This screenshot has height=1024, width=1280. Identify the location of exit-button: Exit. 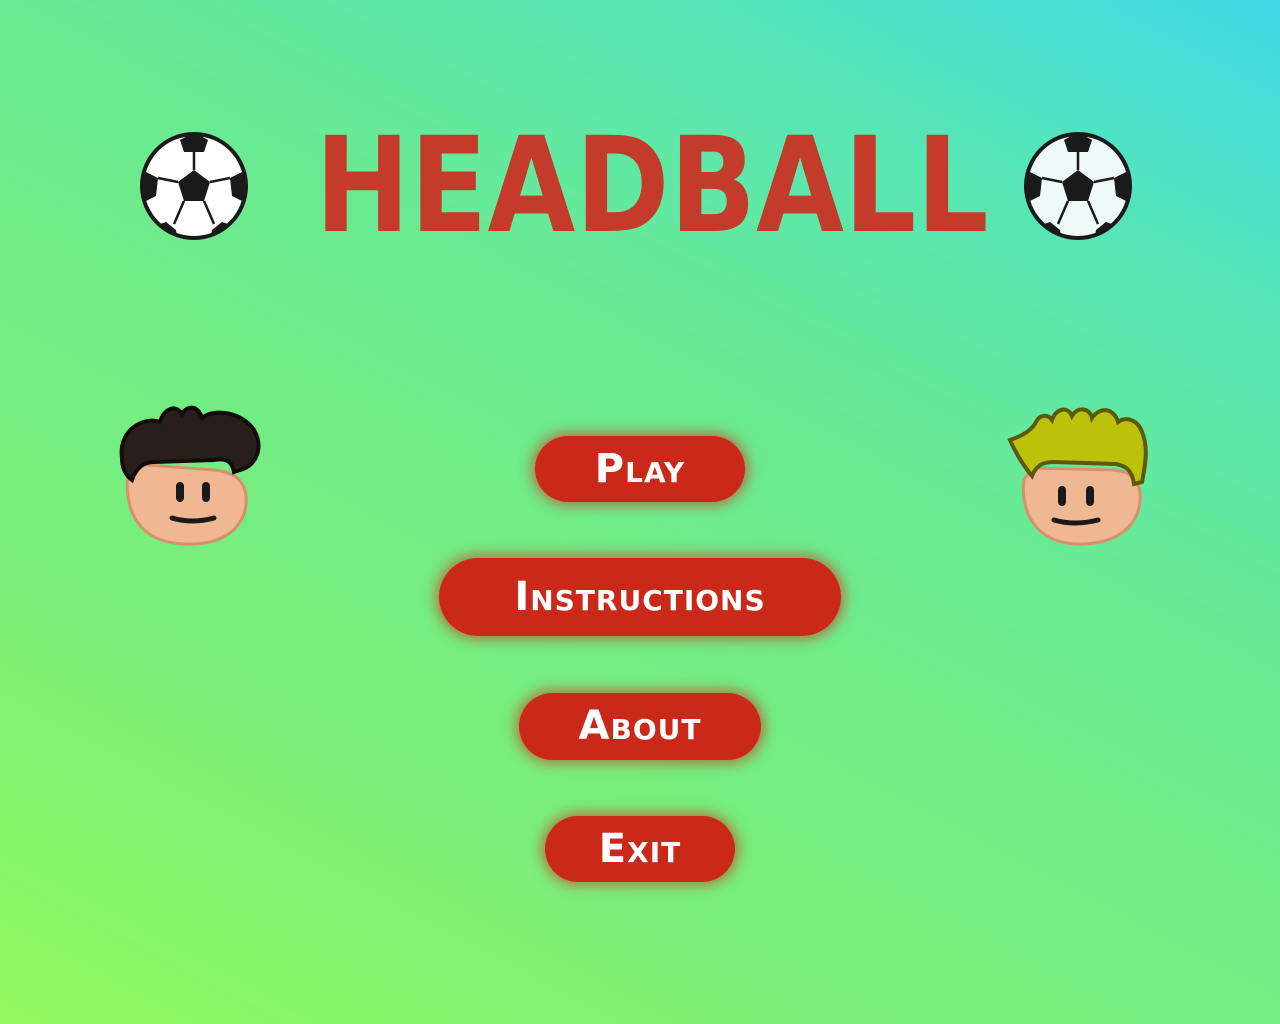
(640, 849).